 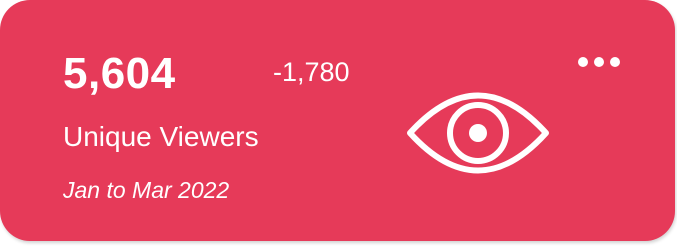 What do you see at coordinates (583, 62) in the screenshot?
I see `more-horizontal-icon` at bounding box center [583, 62].